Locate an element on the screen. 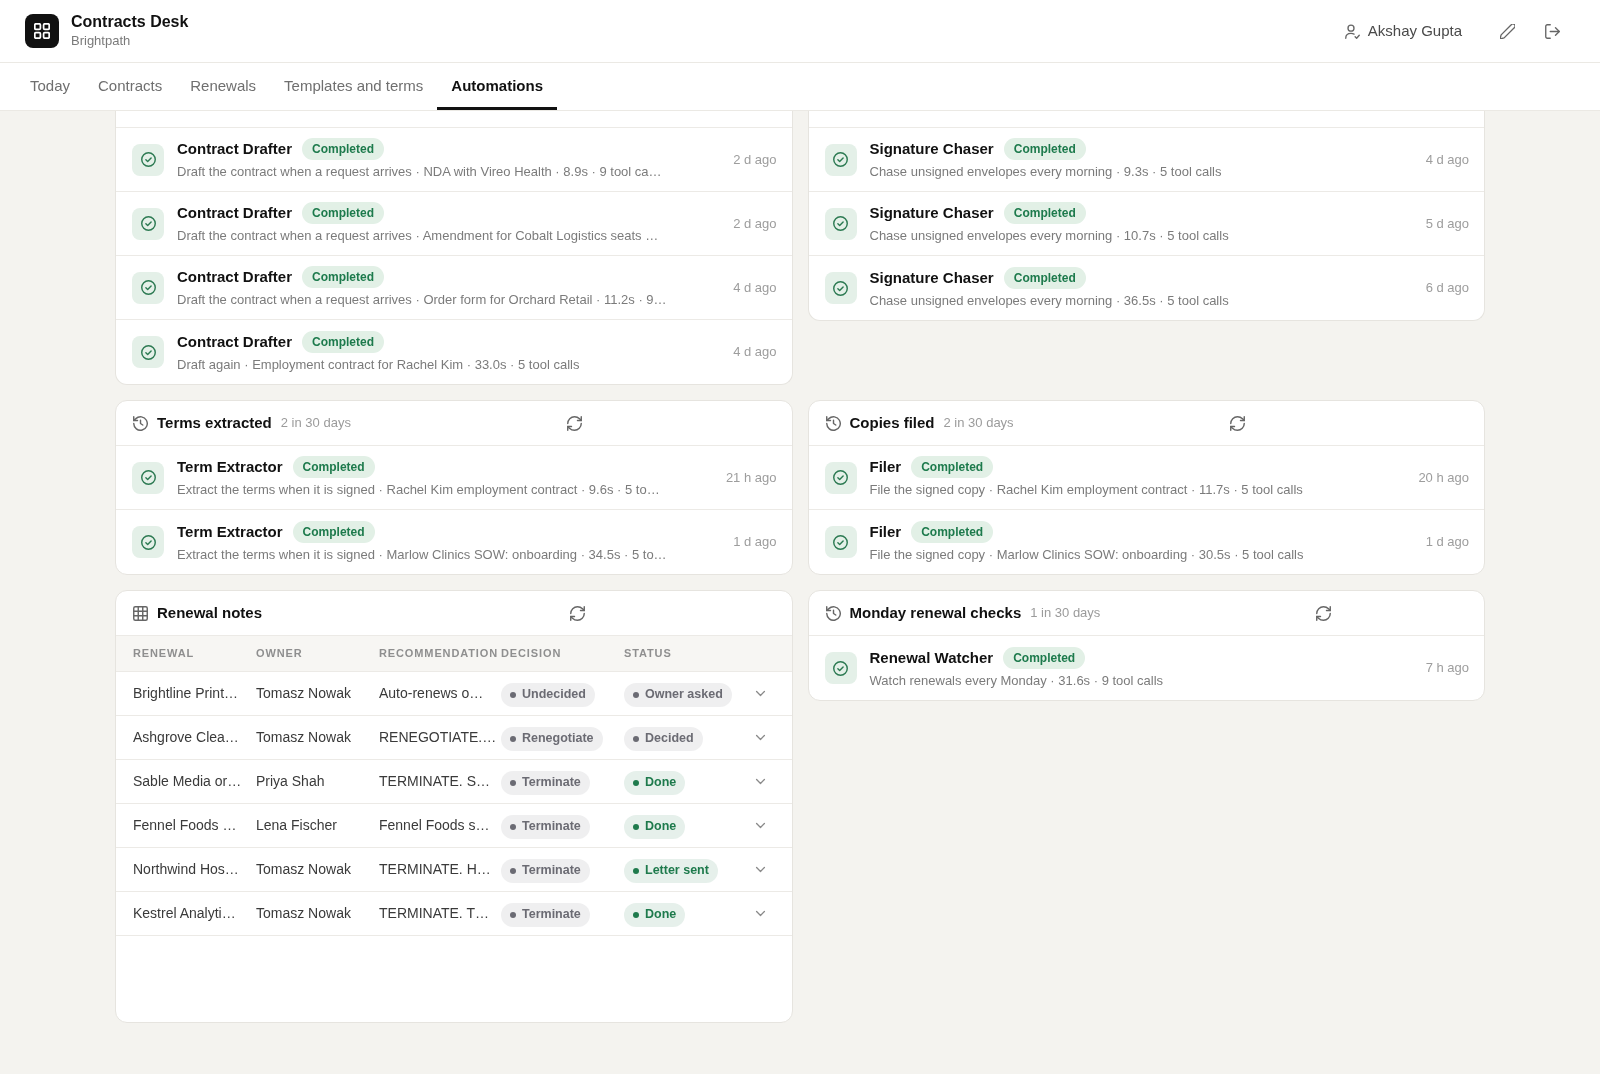 This screenshot has height=1074, width=1600. run-details: Chase unsigned envelopes every morning · 10.7s · 5 tool calls is located at coordinates (1049, 236).